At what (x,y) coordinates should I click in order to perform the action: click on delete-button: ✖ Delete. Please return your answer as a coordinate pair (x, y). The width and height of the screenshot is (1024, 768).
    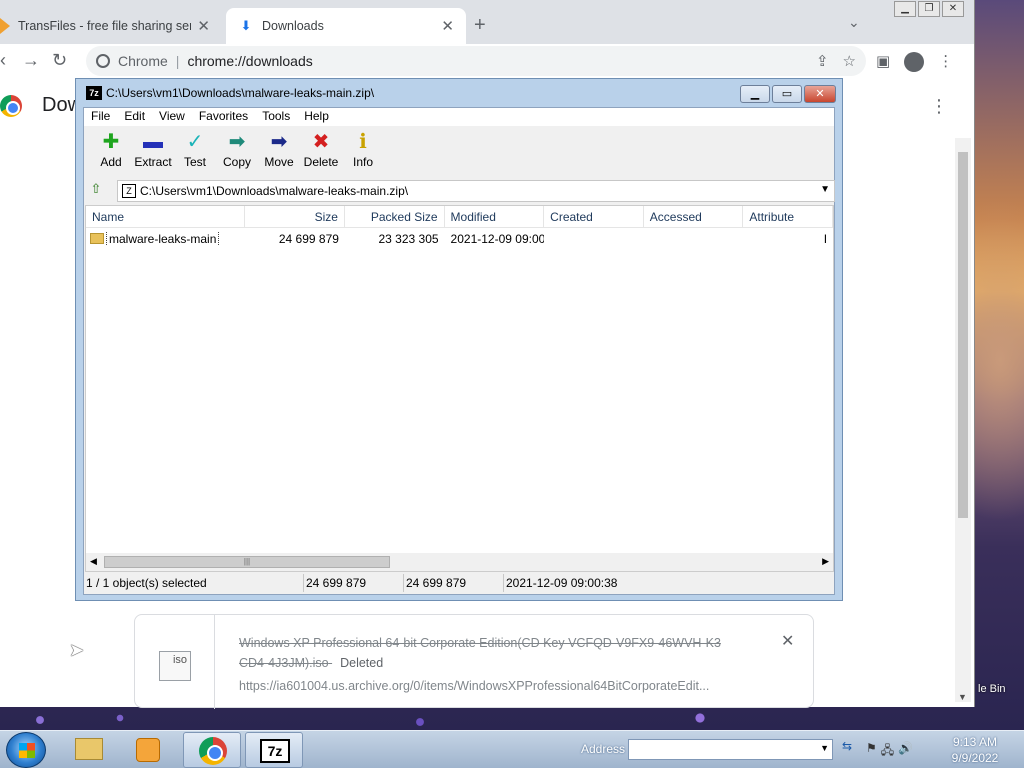
    Looking at the image, I should click on (321, 149).